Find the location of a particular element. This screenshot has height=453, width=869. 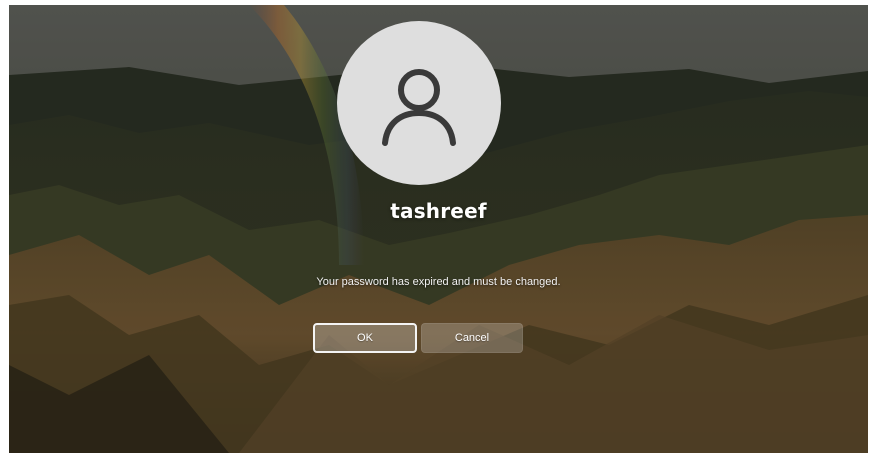

user-silhouette-icon is located at coordinates (419, 107).